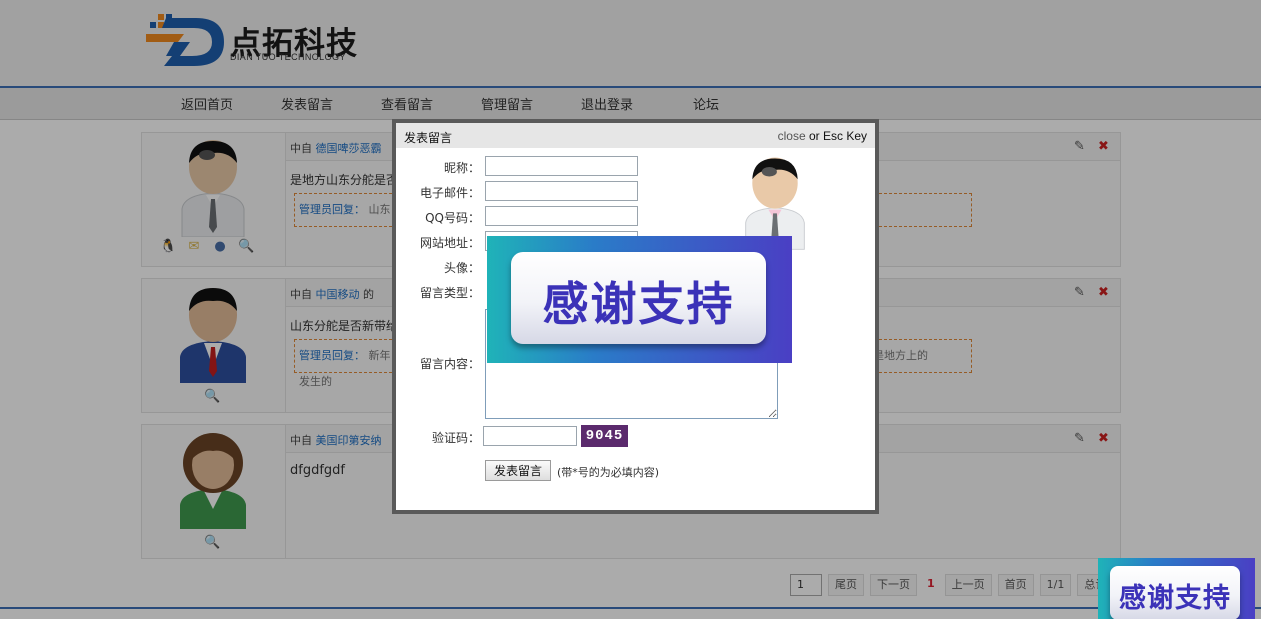 The width and height of the screenshot is (1261, 619). I want to click on thanks-banner-small-text: 感谢支持, so click(1175, 598).